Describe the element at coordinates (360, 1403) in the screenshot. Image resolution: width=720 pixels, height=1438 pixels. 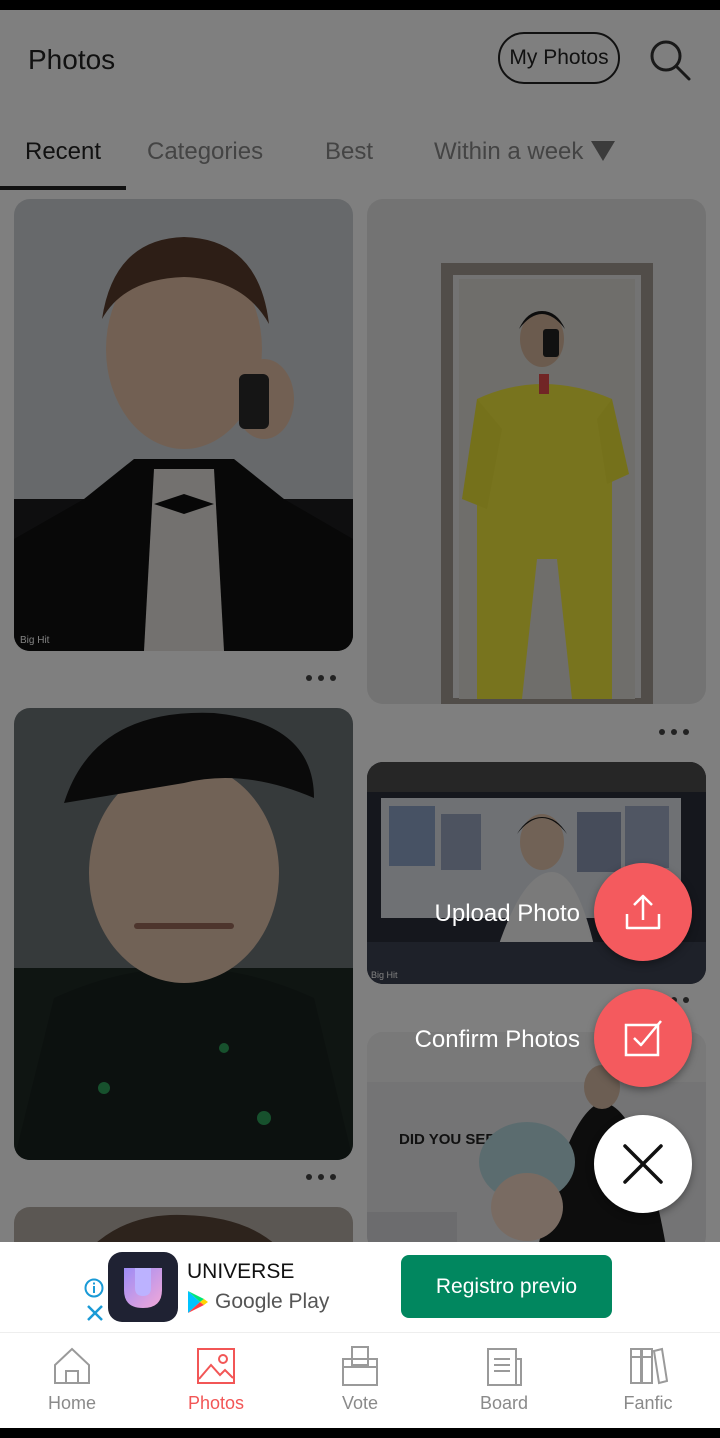
I see `nav-label: Vote` at that location.